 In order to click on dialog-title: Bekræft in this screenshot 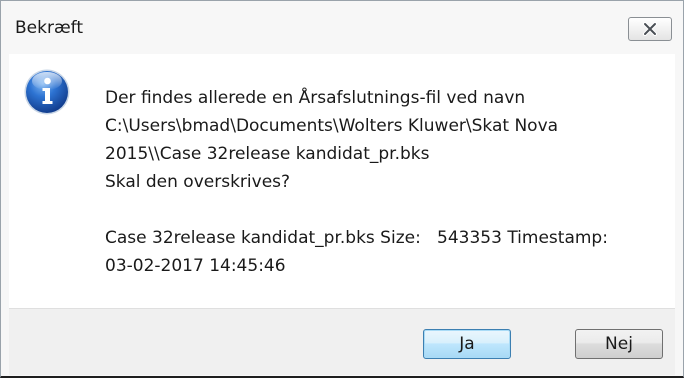, I will do `click(49, 28)`.